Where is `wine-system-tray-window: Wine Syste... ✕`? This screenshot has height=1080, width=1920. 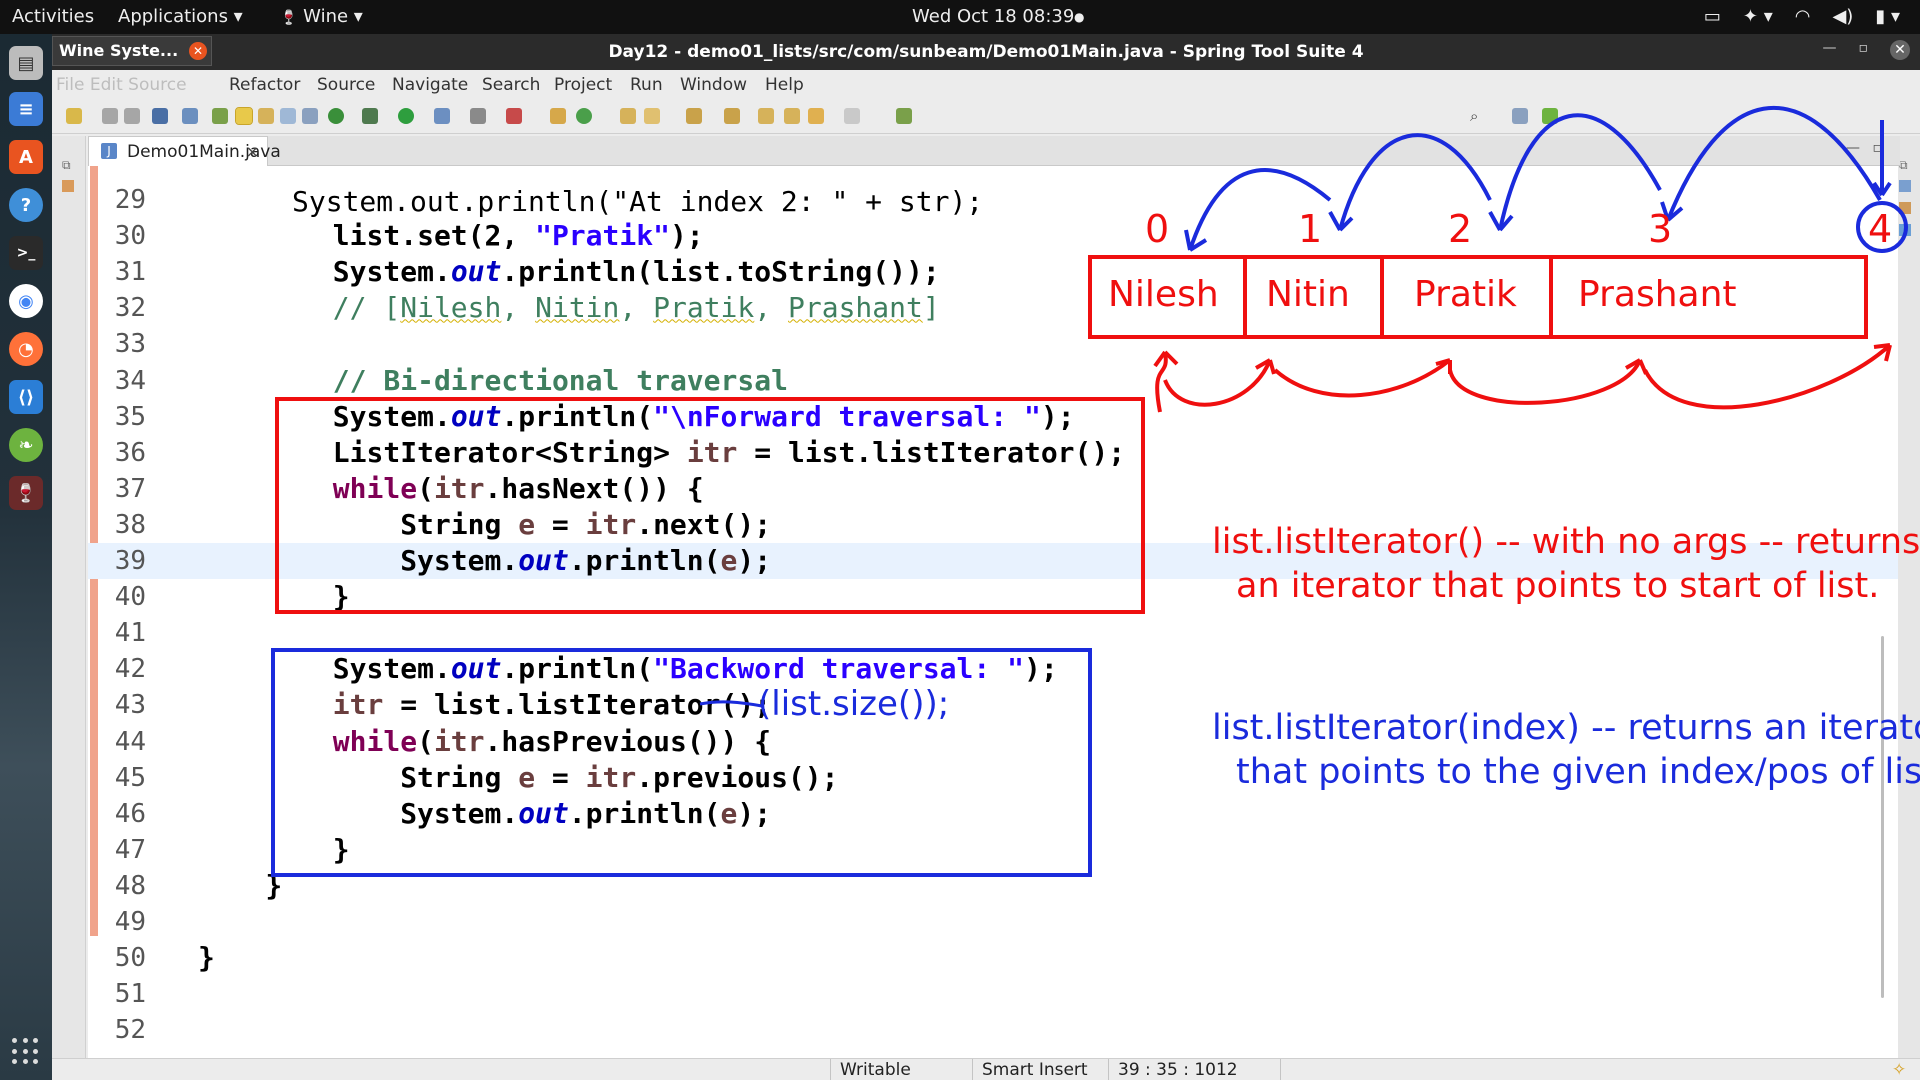 wine-system-tray-window: Wine Syste... ✕ is located at coordinates (132, 51).